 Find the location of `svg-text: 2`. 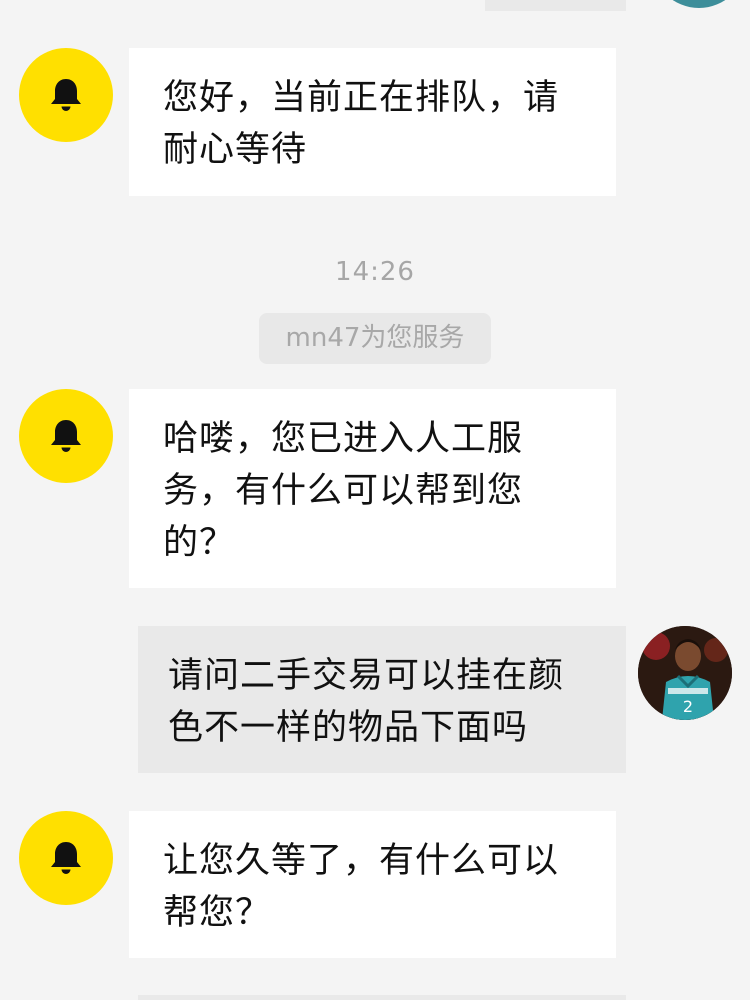

svg-text: 2 is located at coordinates (688, 706).